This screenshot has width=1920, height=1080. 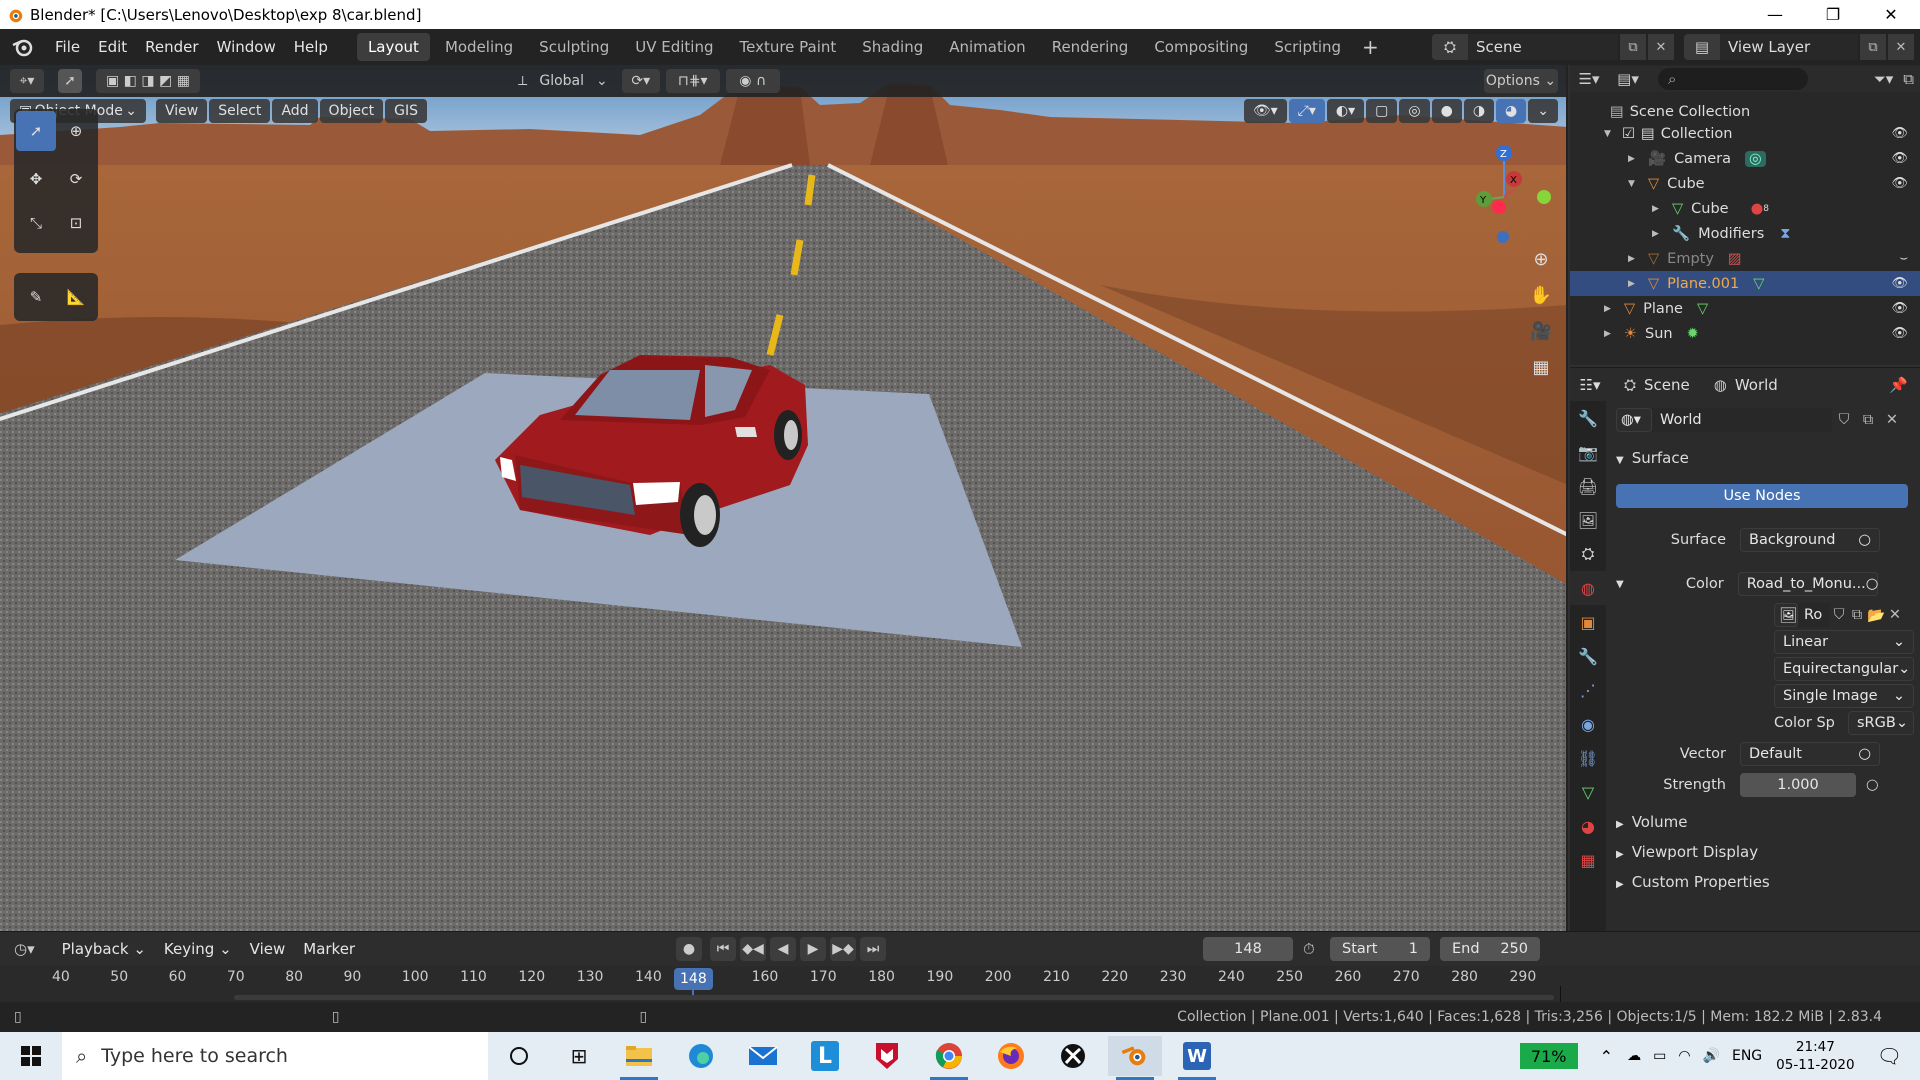 I want to click on tab-rendering: Rendering, so click(x=1090, y=47).